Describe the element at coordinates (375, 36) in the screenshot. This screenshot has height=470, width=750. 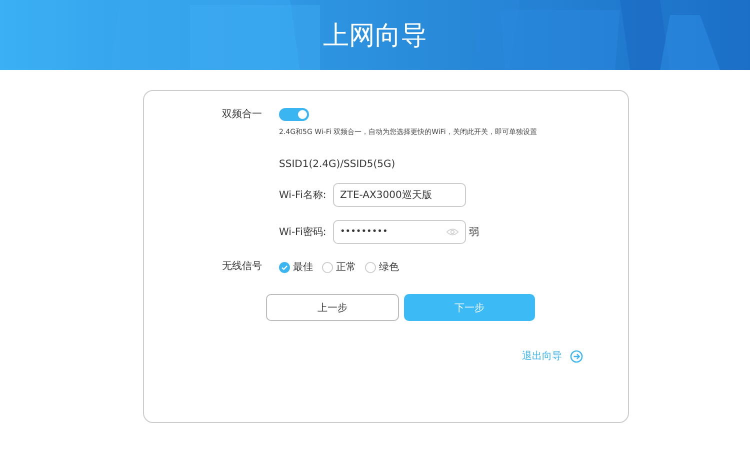
I see `page-title: 上网向导` at that location.